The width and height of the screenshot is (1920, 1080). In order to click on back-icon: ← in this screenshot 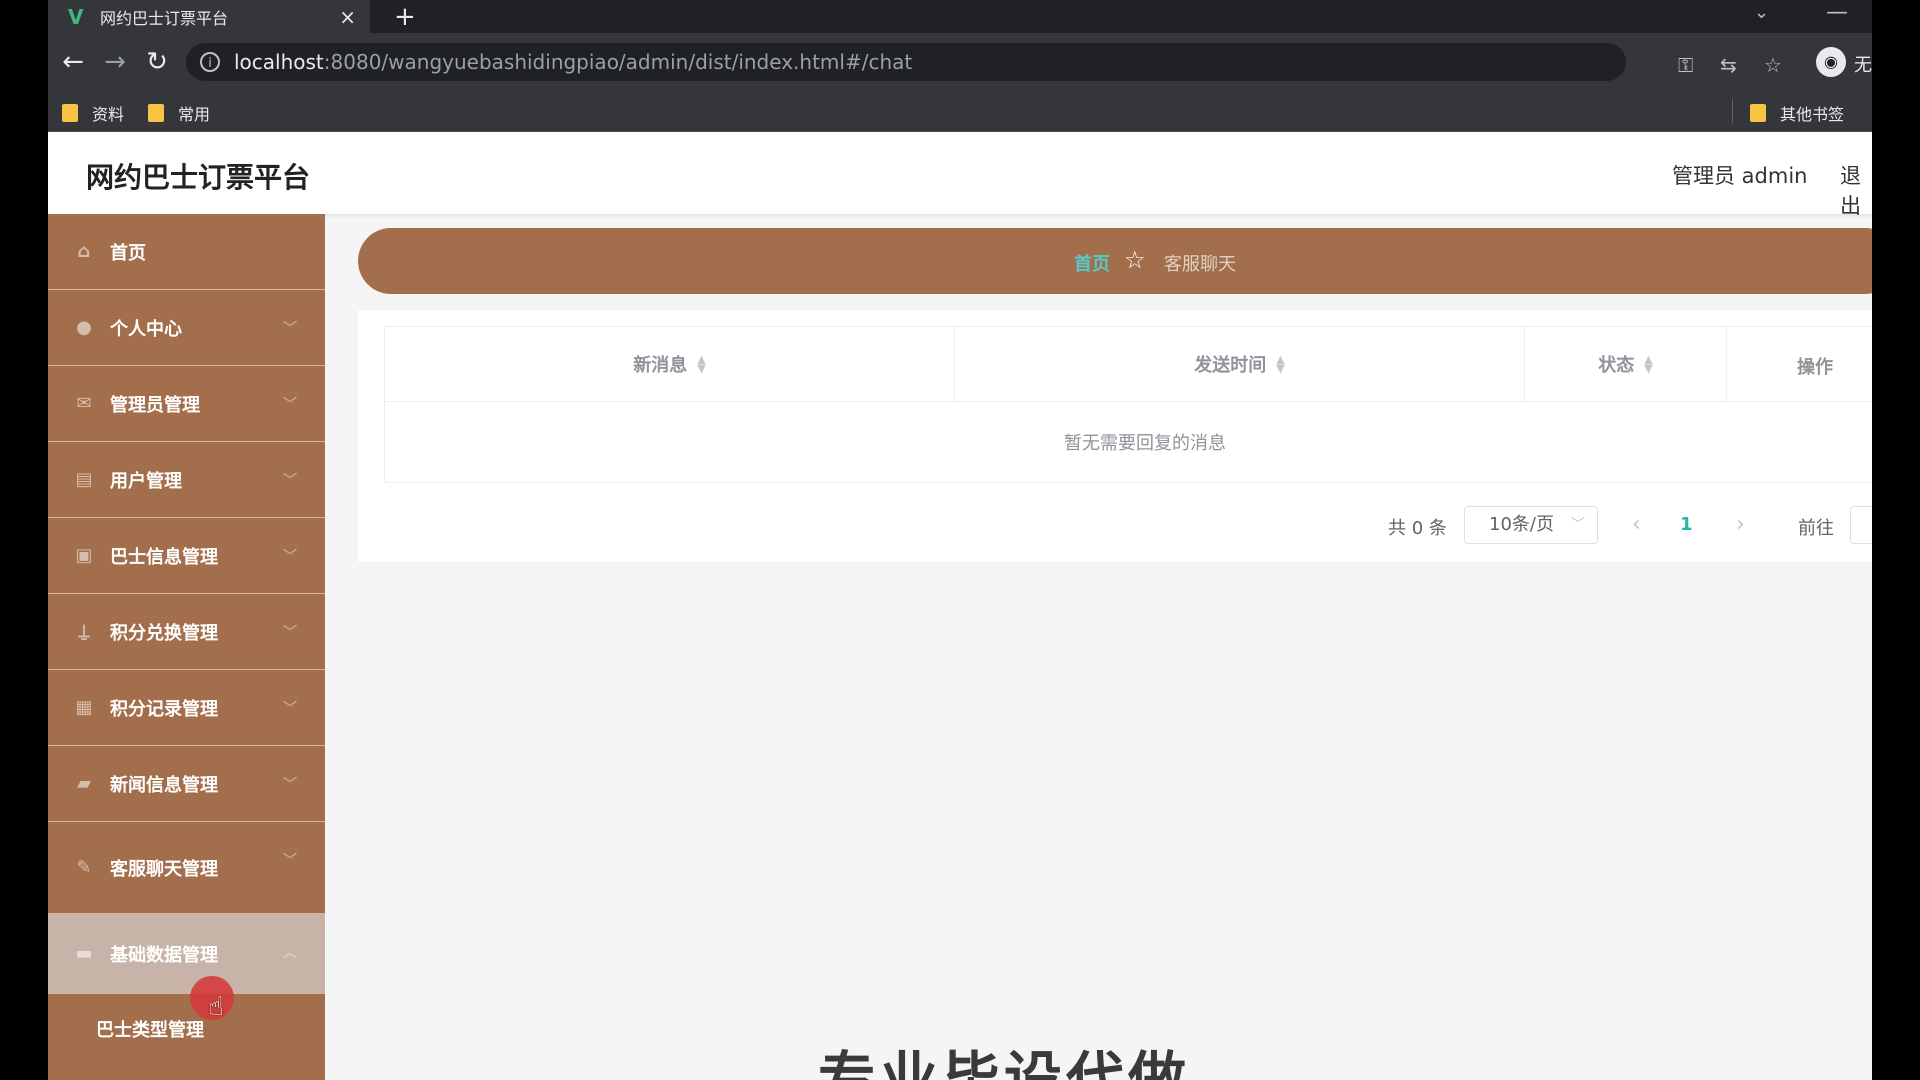, I will do `click(73, 62)`.